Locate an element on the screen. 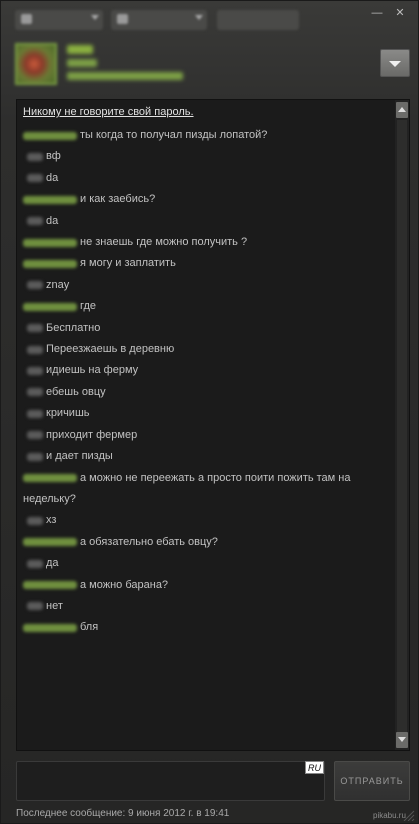  chat-message: не знаешь где можно получить ? is located at coordinates (206, 242).